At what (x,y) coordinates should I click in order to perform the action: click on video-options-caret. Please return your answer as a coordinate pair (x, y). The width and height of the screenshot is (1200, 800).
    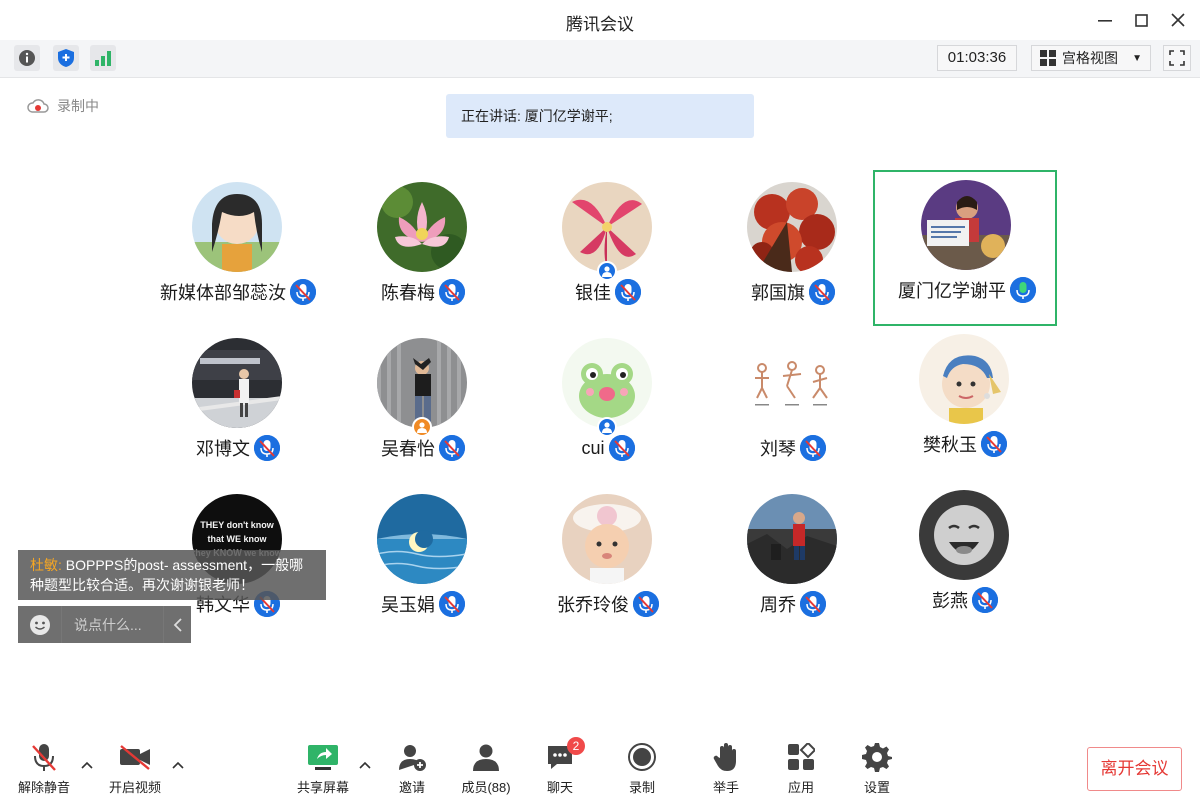
    Looking at the image, I should click on (178, 765).